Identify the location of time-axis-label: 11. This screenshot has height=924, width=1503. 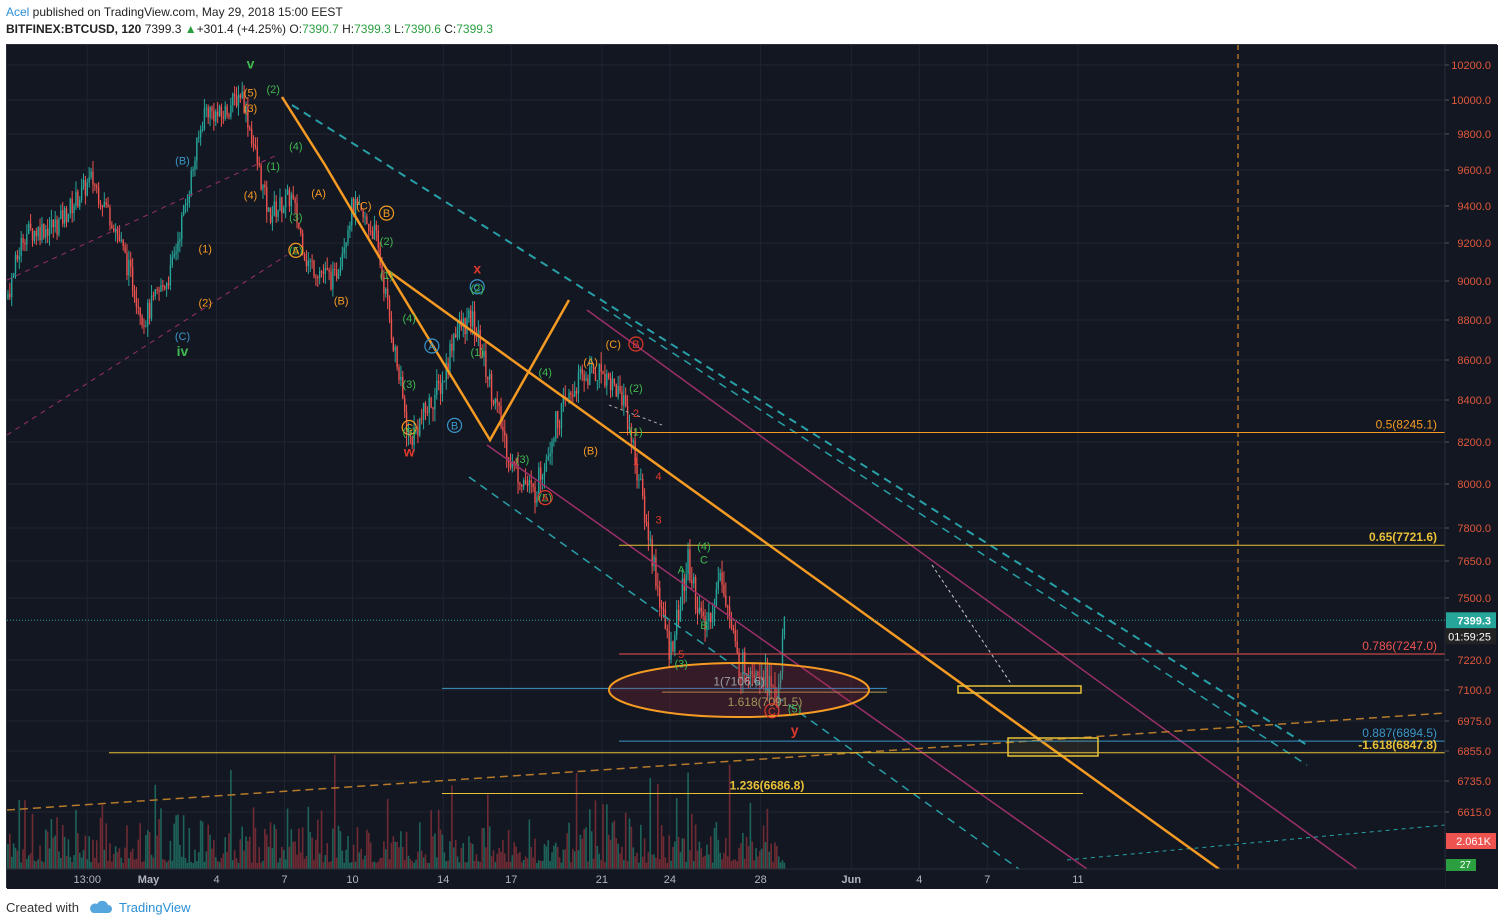
(1077, 880).